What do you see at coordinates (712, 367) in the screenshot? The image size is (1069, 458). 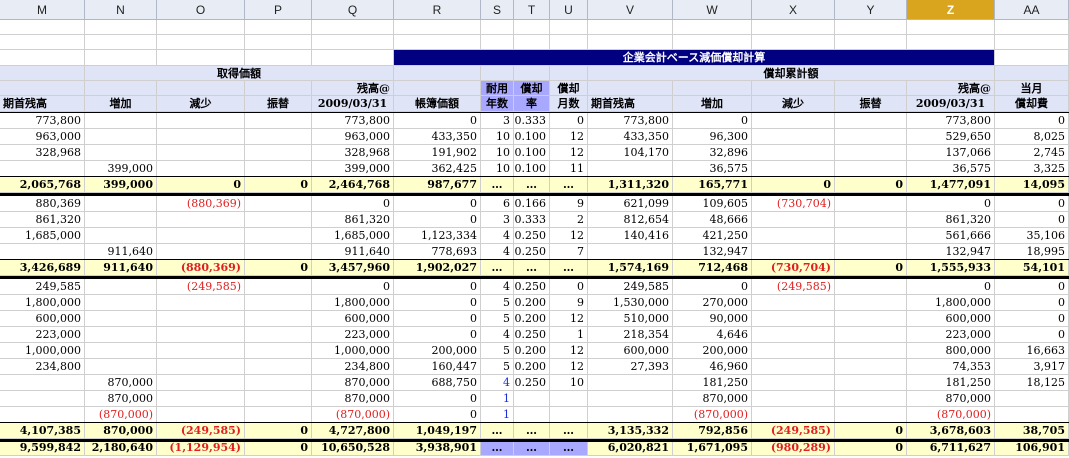 I see `data-cell: 46,960` at bounding box center [712, 367].